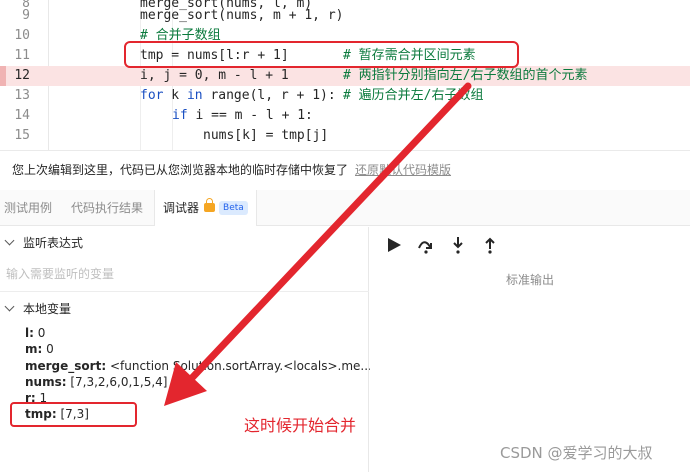  I want to click on continue-icon, so click(394, 245).